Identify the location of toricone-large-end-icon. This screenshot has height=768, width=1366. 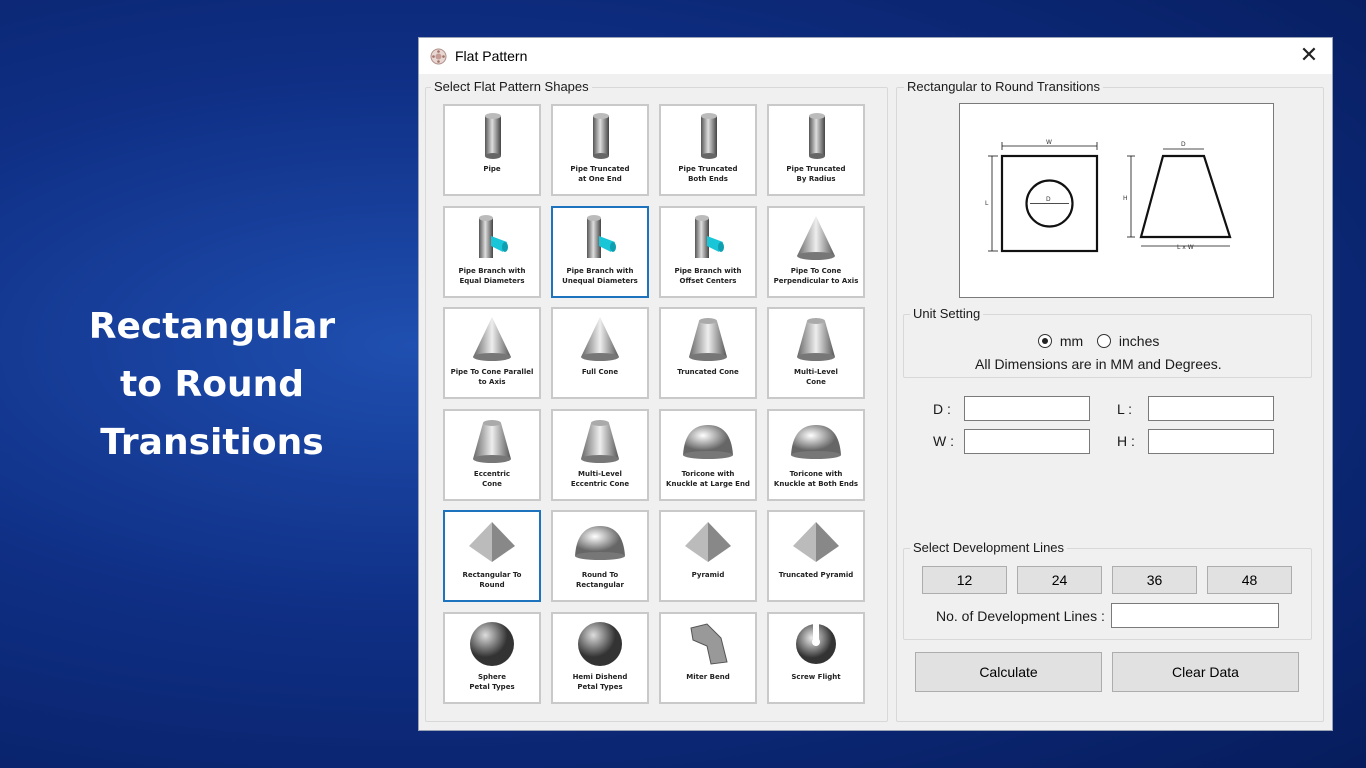
(708, 442).